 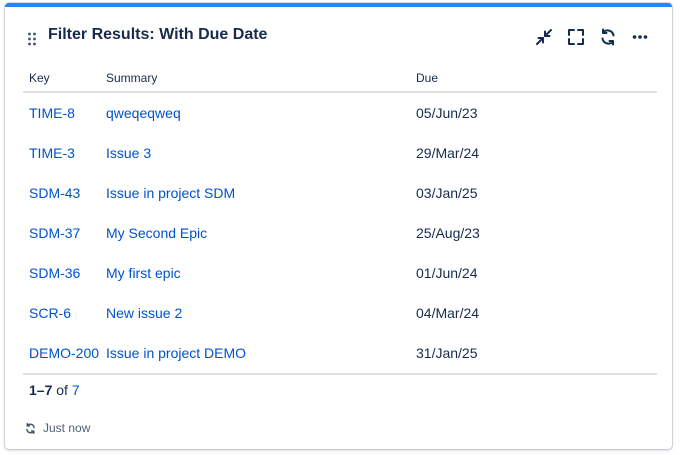 I want to click on table-row: TIME-8 qweqeqweq 05/Jun/23, so click(x=340, y=112).